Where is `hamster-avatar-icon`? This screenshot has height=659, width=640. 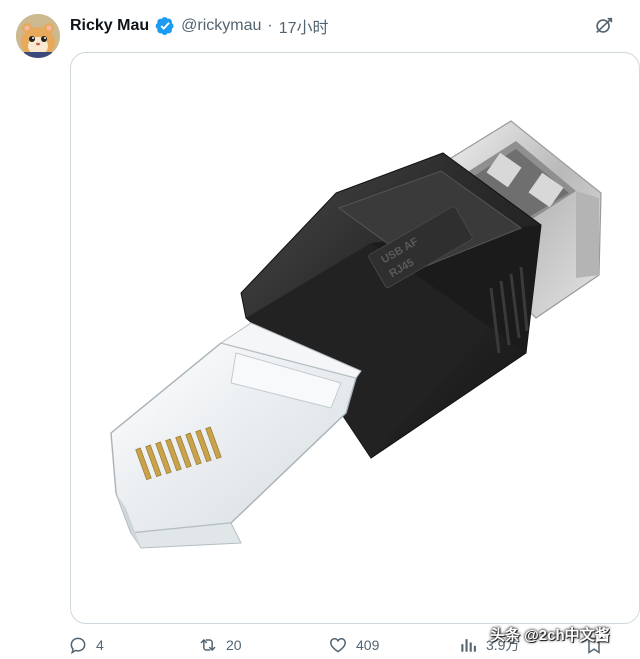
hamster-avatar-icon is located at coordinates (38, 36).